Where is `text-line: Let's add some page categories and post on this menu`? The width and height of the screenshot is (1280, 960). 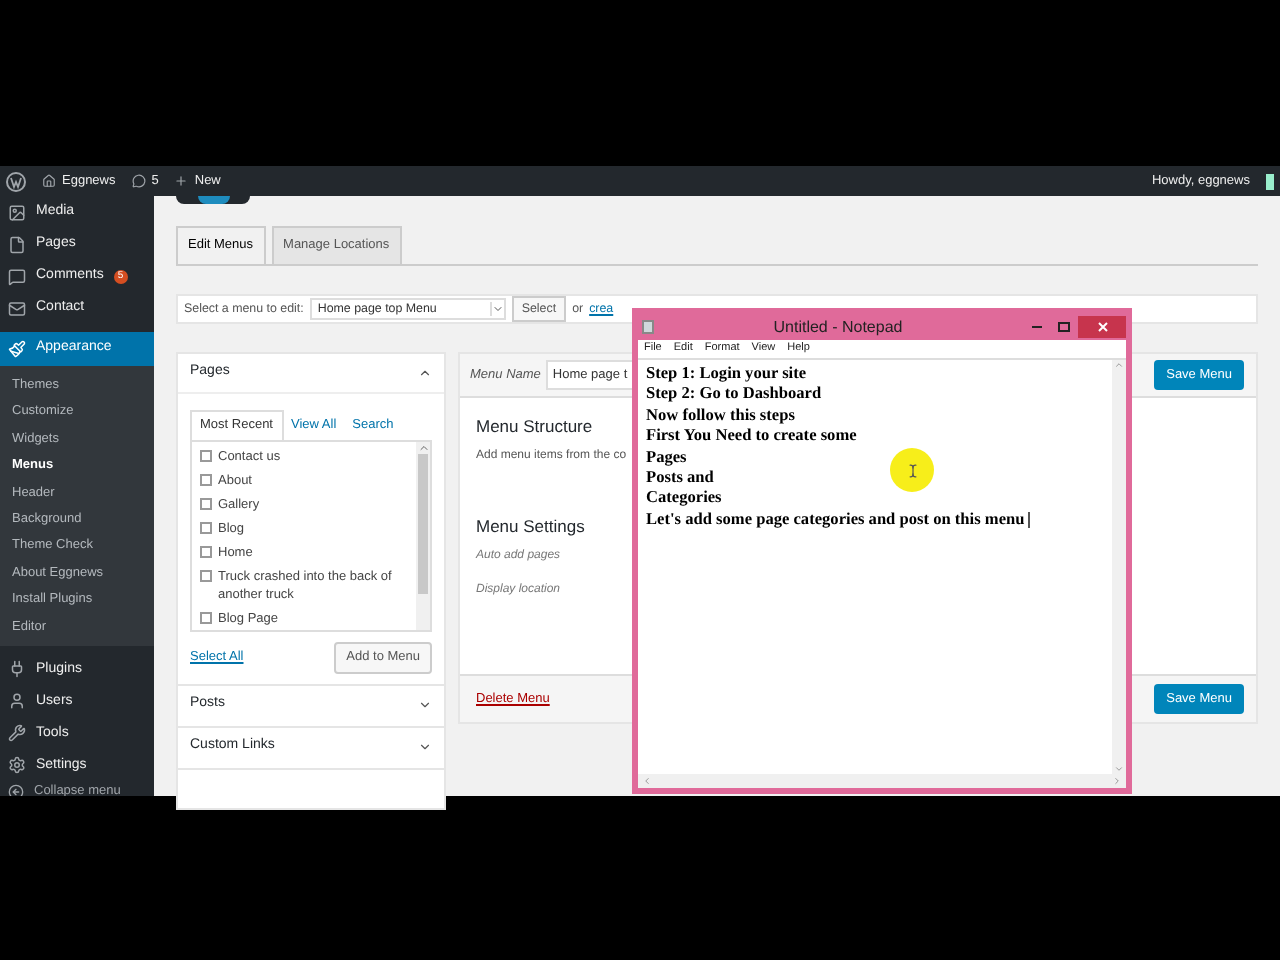 text-line: Let's add some page categories and post on this menu is located at coordinates (835, 520).